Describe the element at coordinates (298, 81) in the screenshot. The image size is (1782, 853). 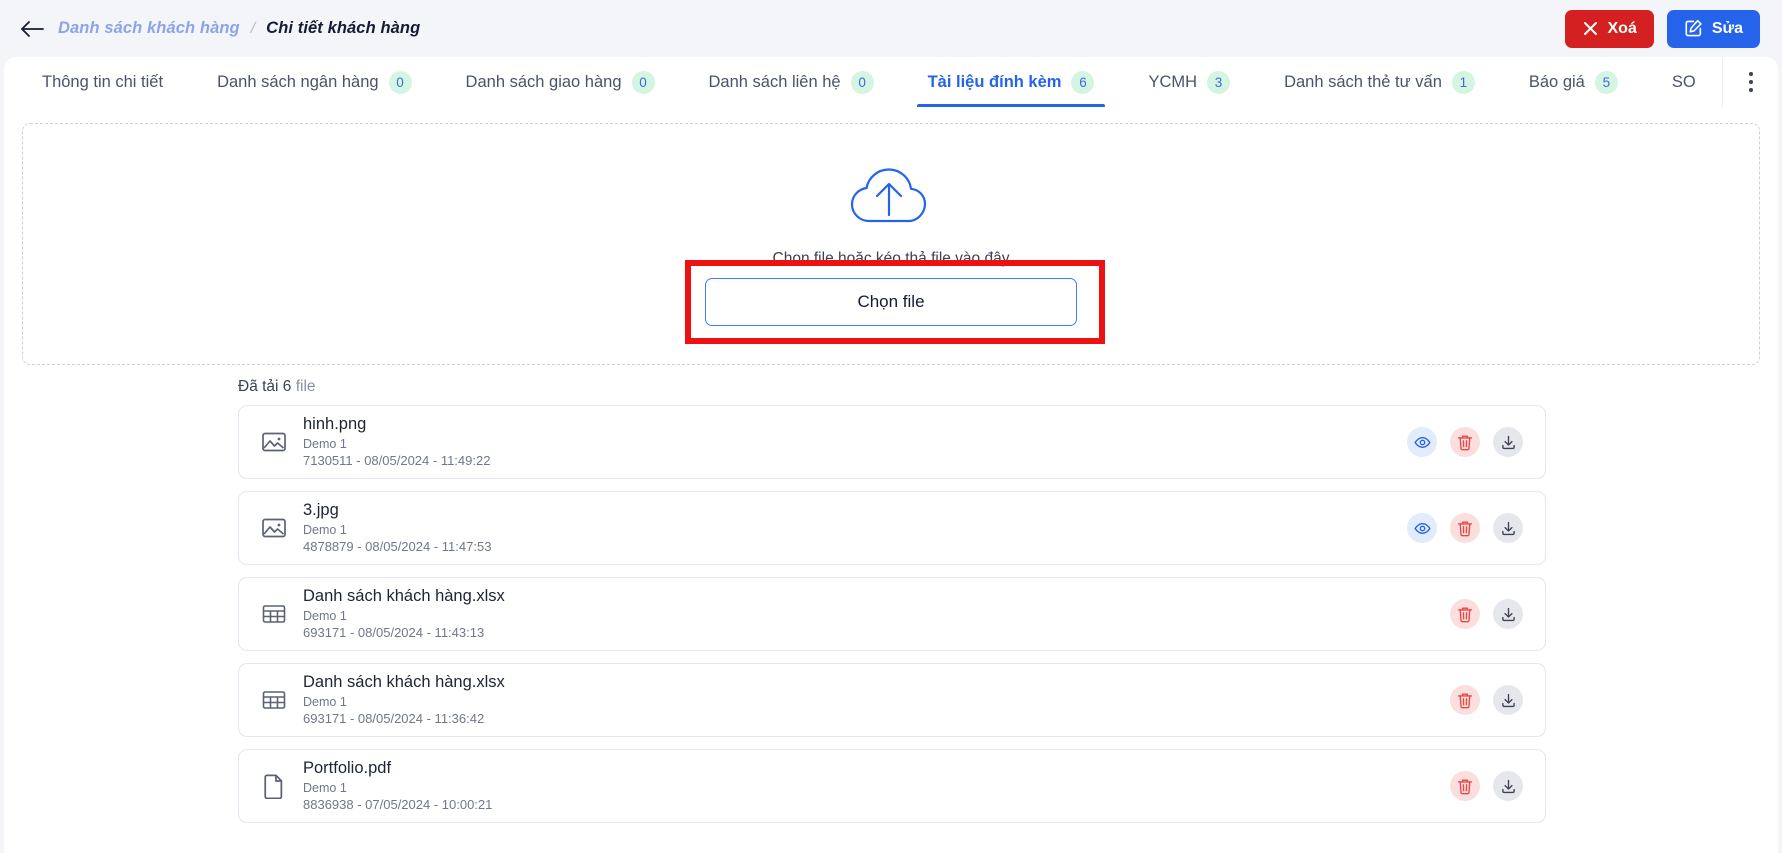
I see `tab-label: Danh sách ngân hàng` at that location.